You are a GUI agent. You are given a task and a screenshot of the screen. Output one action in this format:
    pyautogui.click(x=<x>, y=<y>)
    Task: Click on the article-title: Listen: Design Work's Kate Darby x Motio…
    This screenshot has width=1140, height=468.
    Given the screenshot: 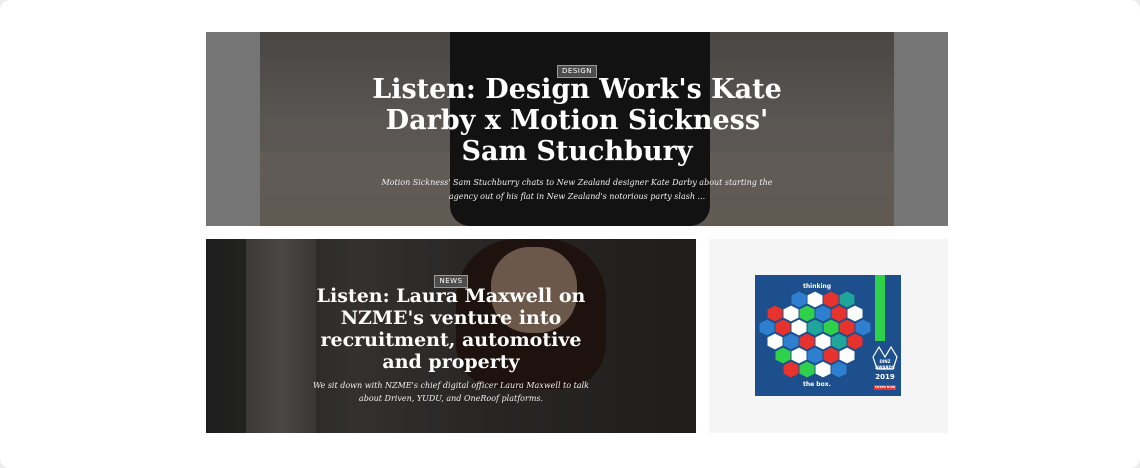 What is the action you would take?
    pyautogui.click(x=577, y=120)
    